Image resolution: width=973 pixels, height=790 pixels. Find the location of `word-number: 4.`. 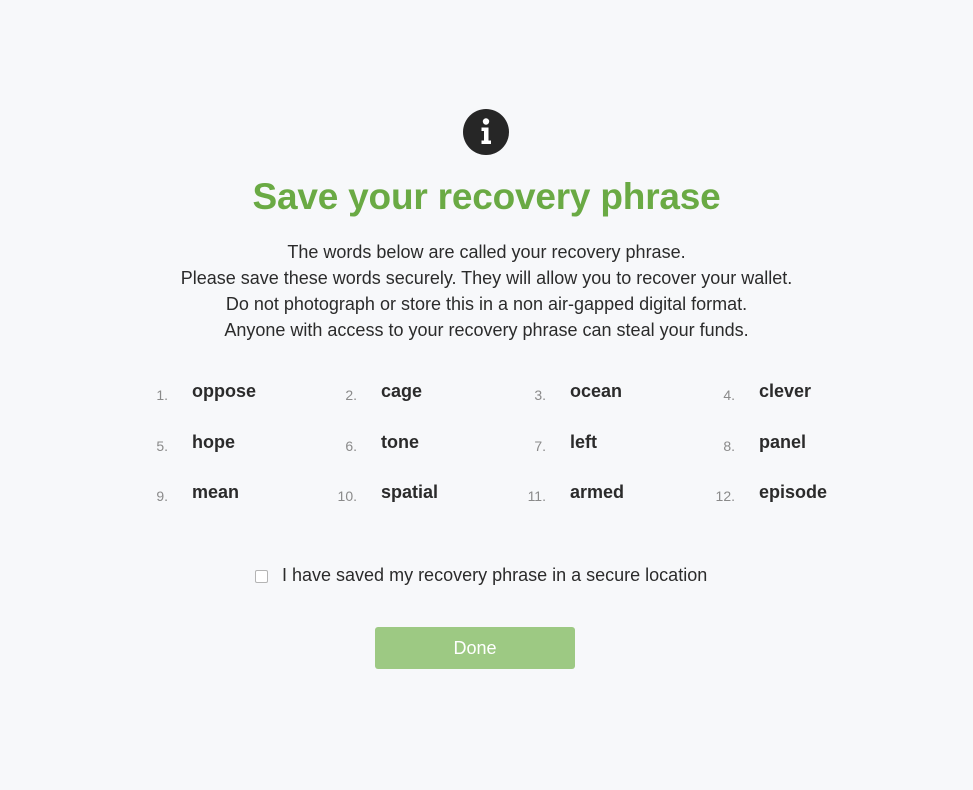

word-number: 4. is located at coordinates (729, 395).